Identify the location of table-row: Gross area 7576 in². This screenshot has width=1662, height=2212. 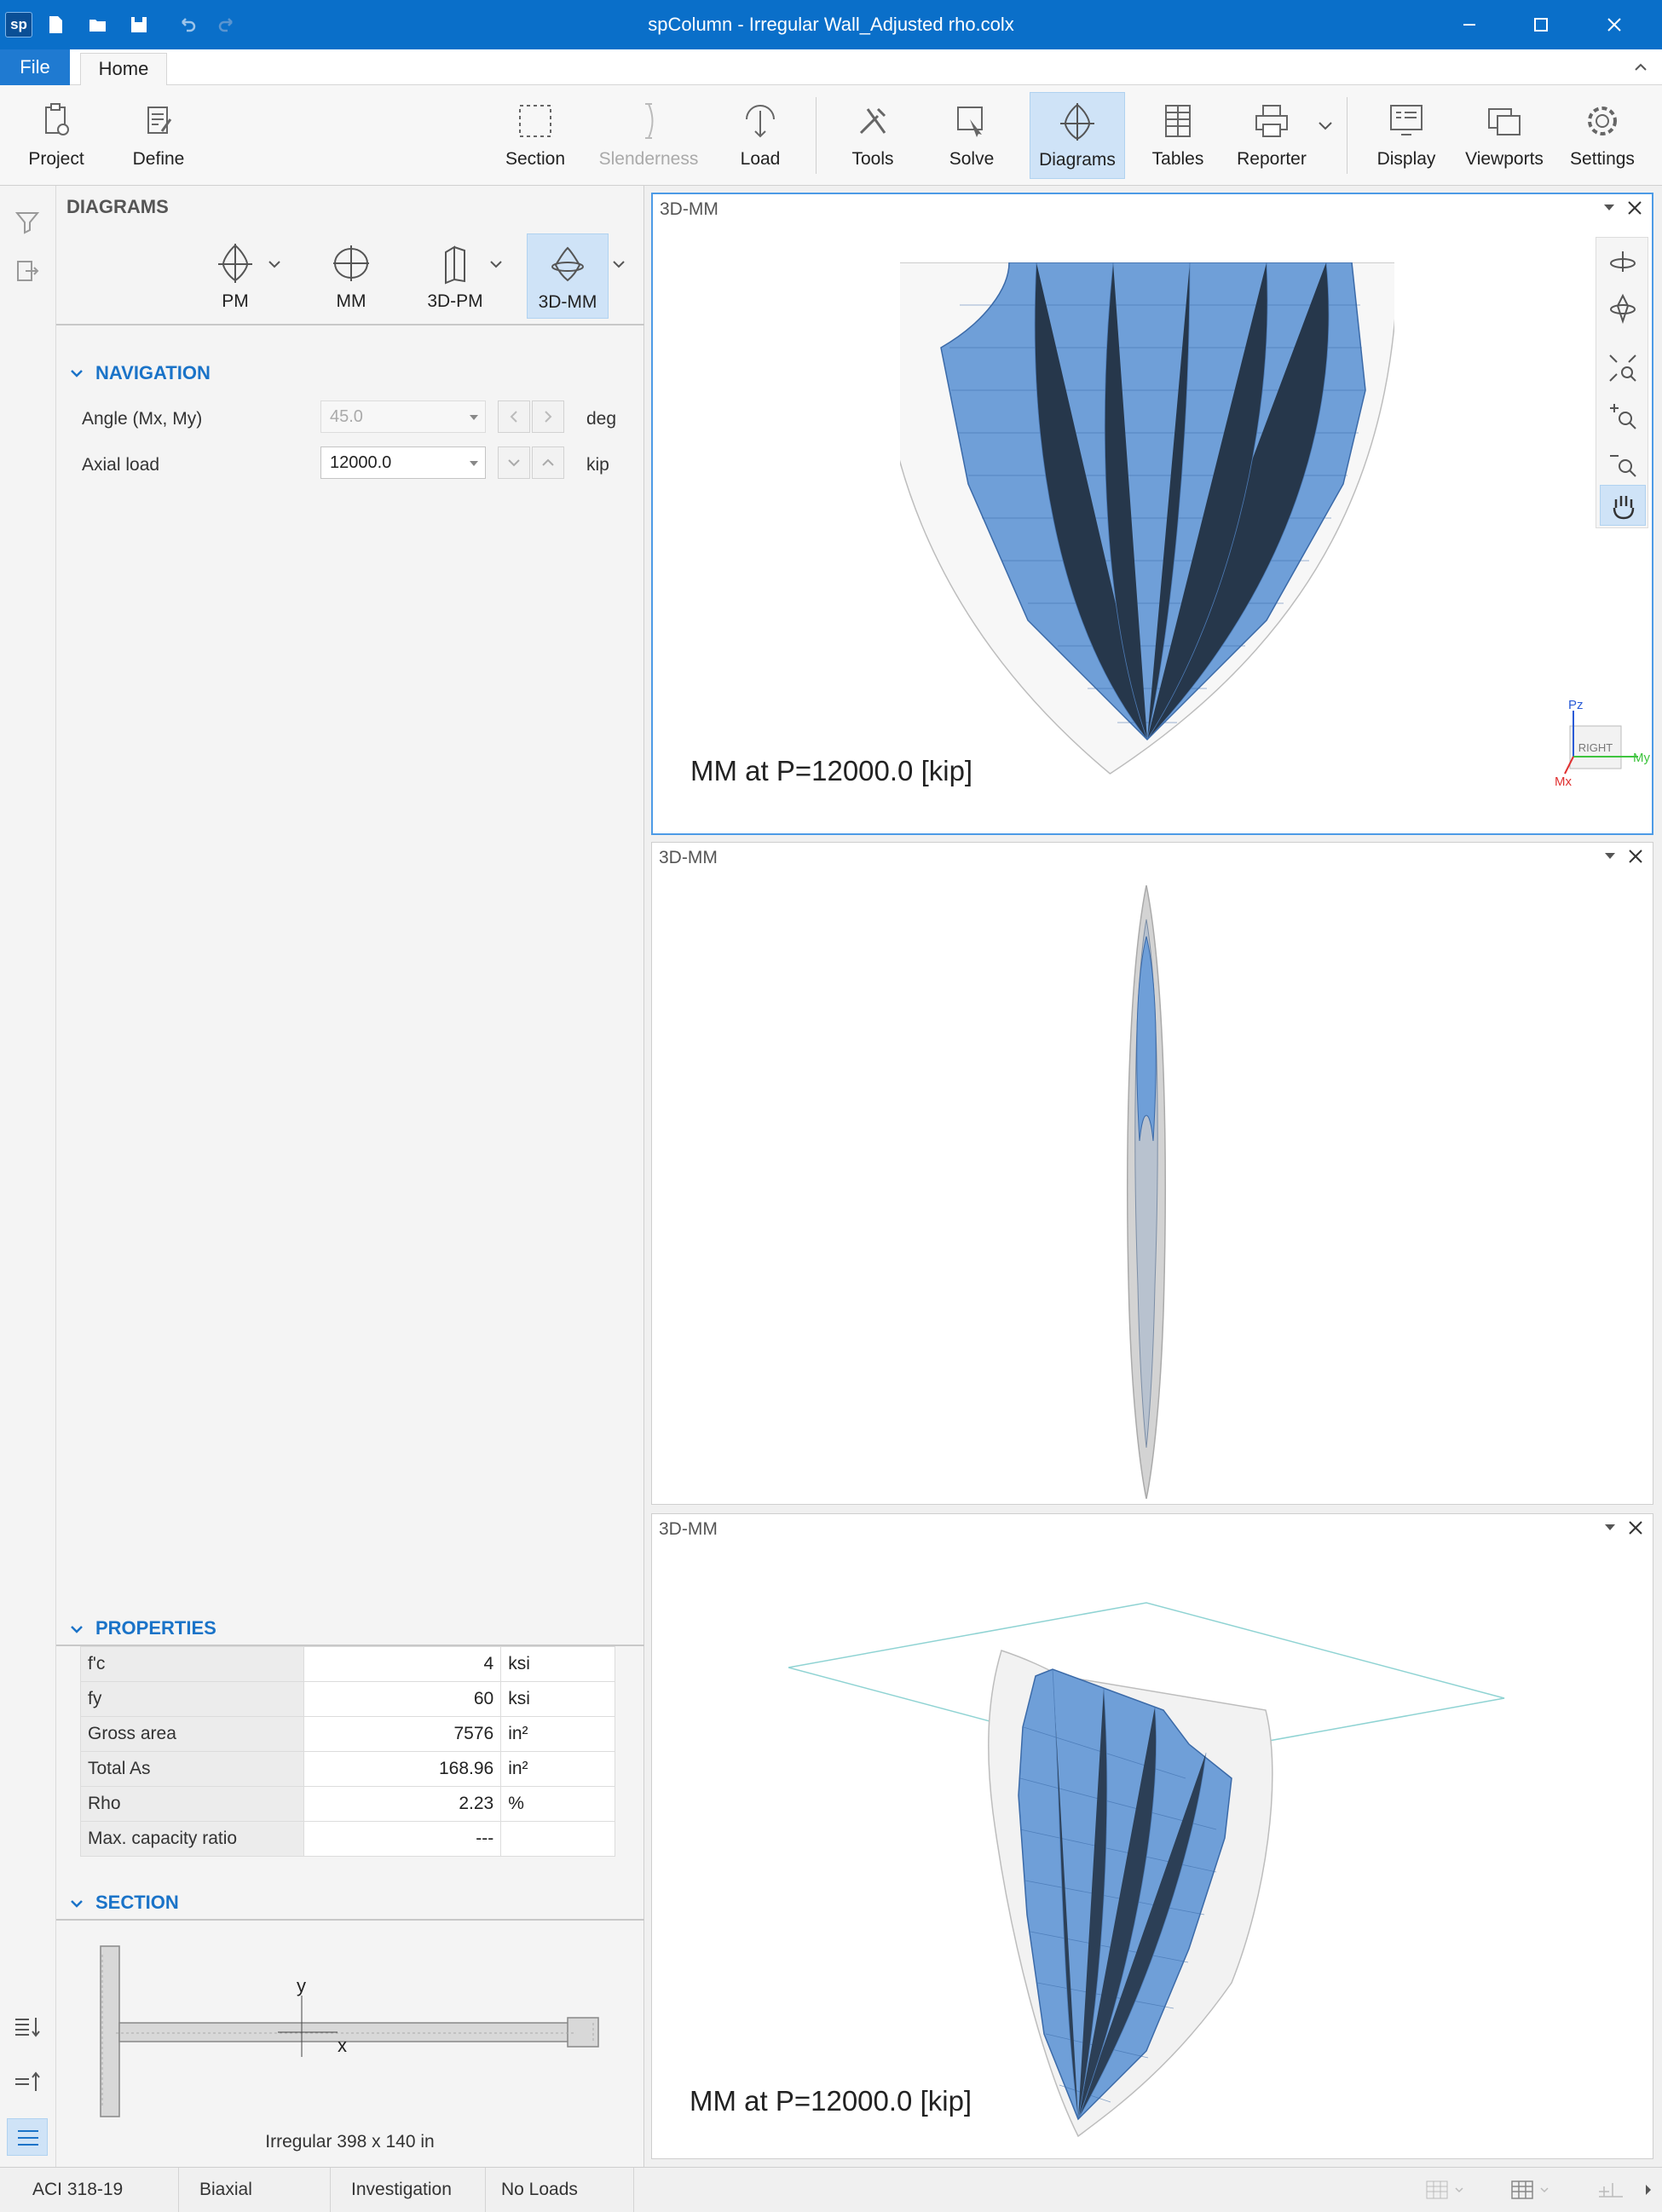
(347, 1734).